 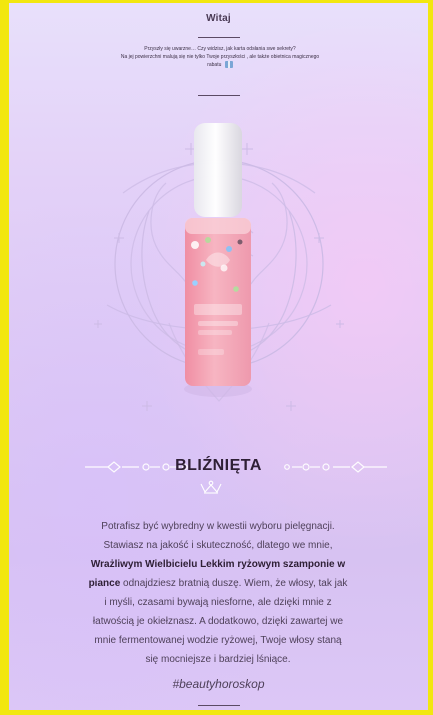 I want to click on body-line-8: się mocniejsze i bardziej lśniące., so click(x=218, y=659).